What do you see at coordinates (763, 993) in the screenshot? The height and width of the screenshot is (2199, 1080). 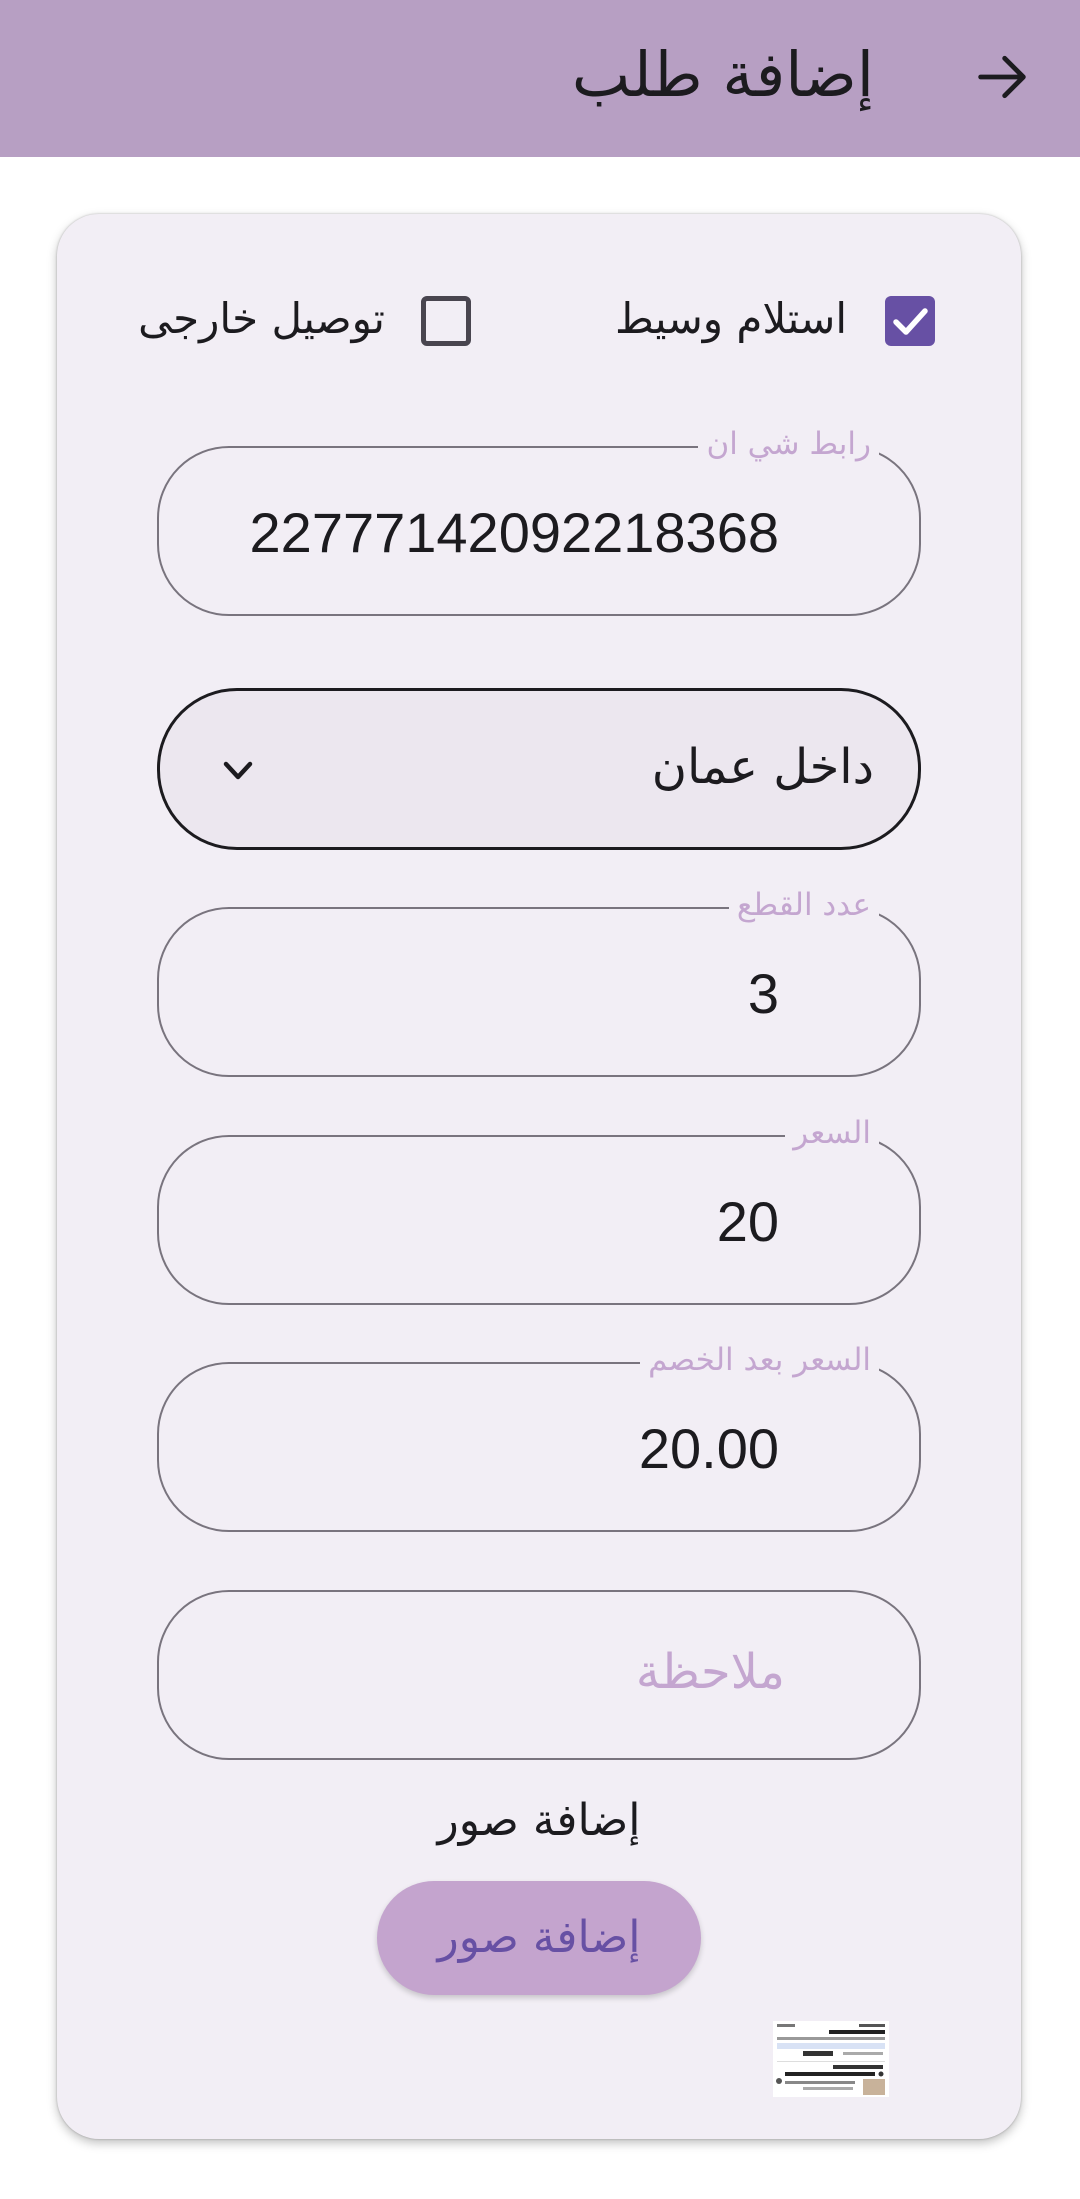 I see `pieces-count-value: 3` at bounding box center [763, 993].